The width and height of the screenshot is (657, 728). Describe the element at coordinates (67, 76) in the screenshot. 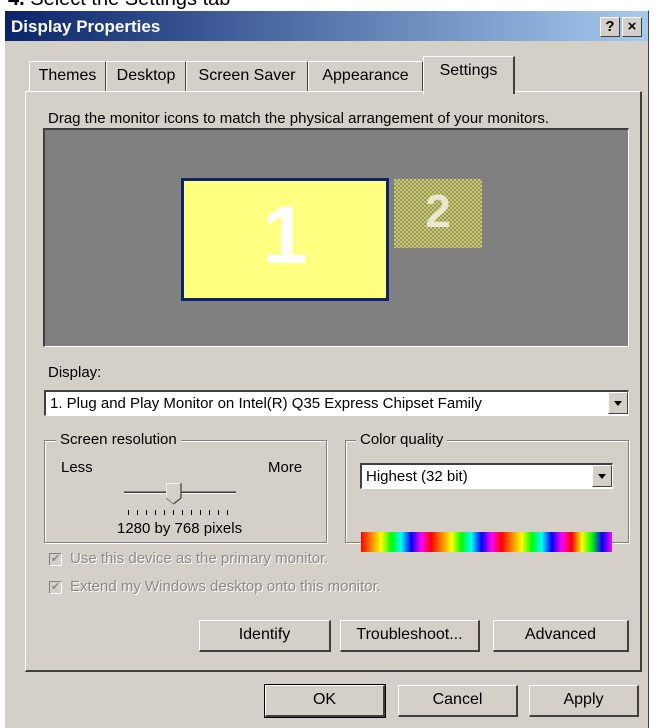

I see `tab-themes: Themes` at that location.